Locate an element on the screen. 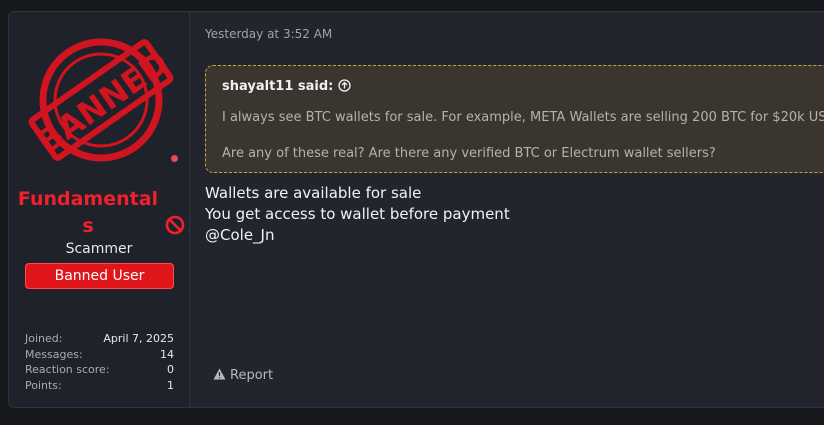 This screenshot has height=425, width=824. post-date: Yesterday at 3:52 AM is located at coordinates (268, 34).